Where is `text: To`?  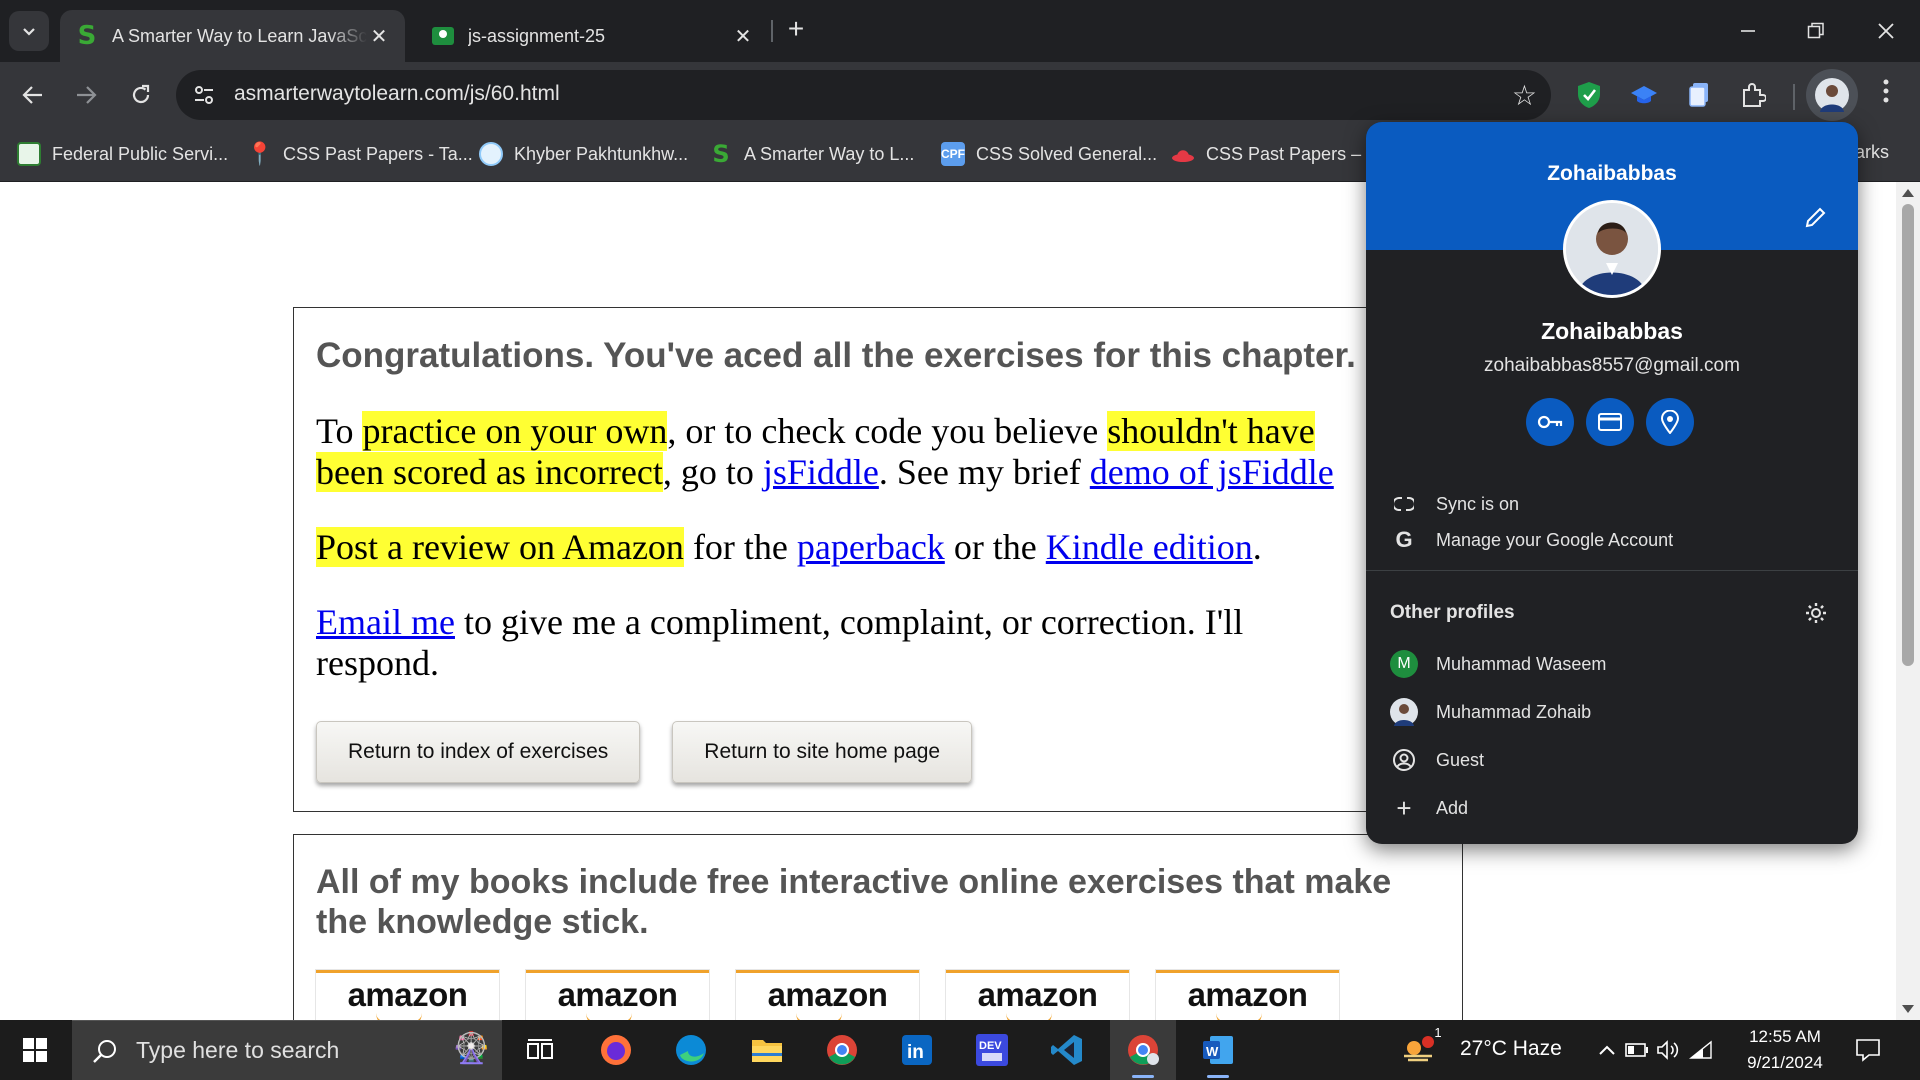 text: To is located at coordinates (339, 431).